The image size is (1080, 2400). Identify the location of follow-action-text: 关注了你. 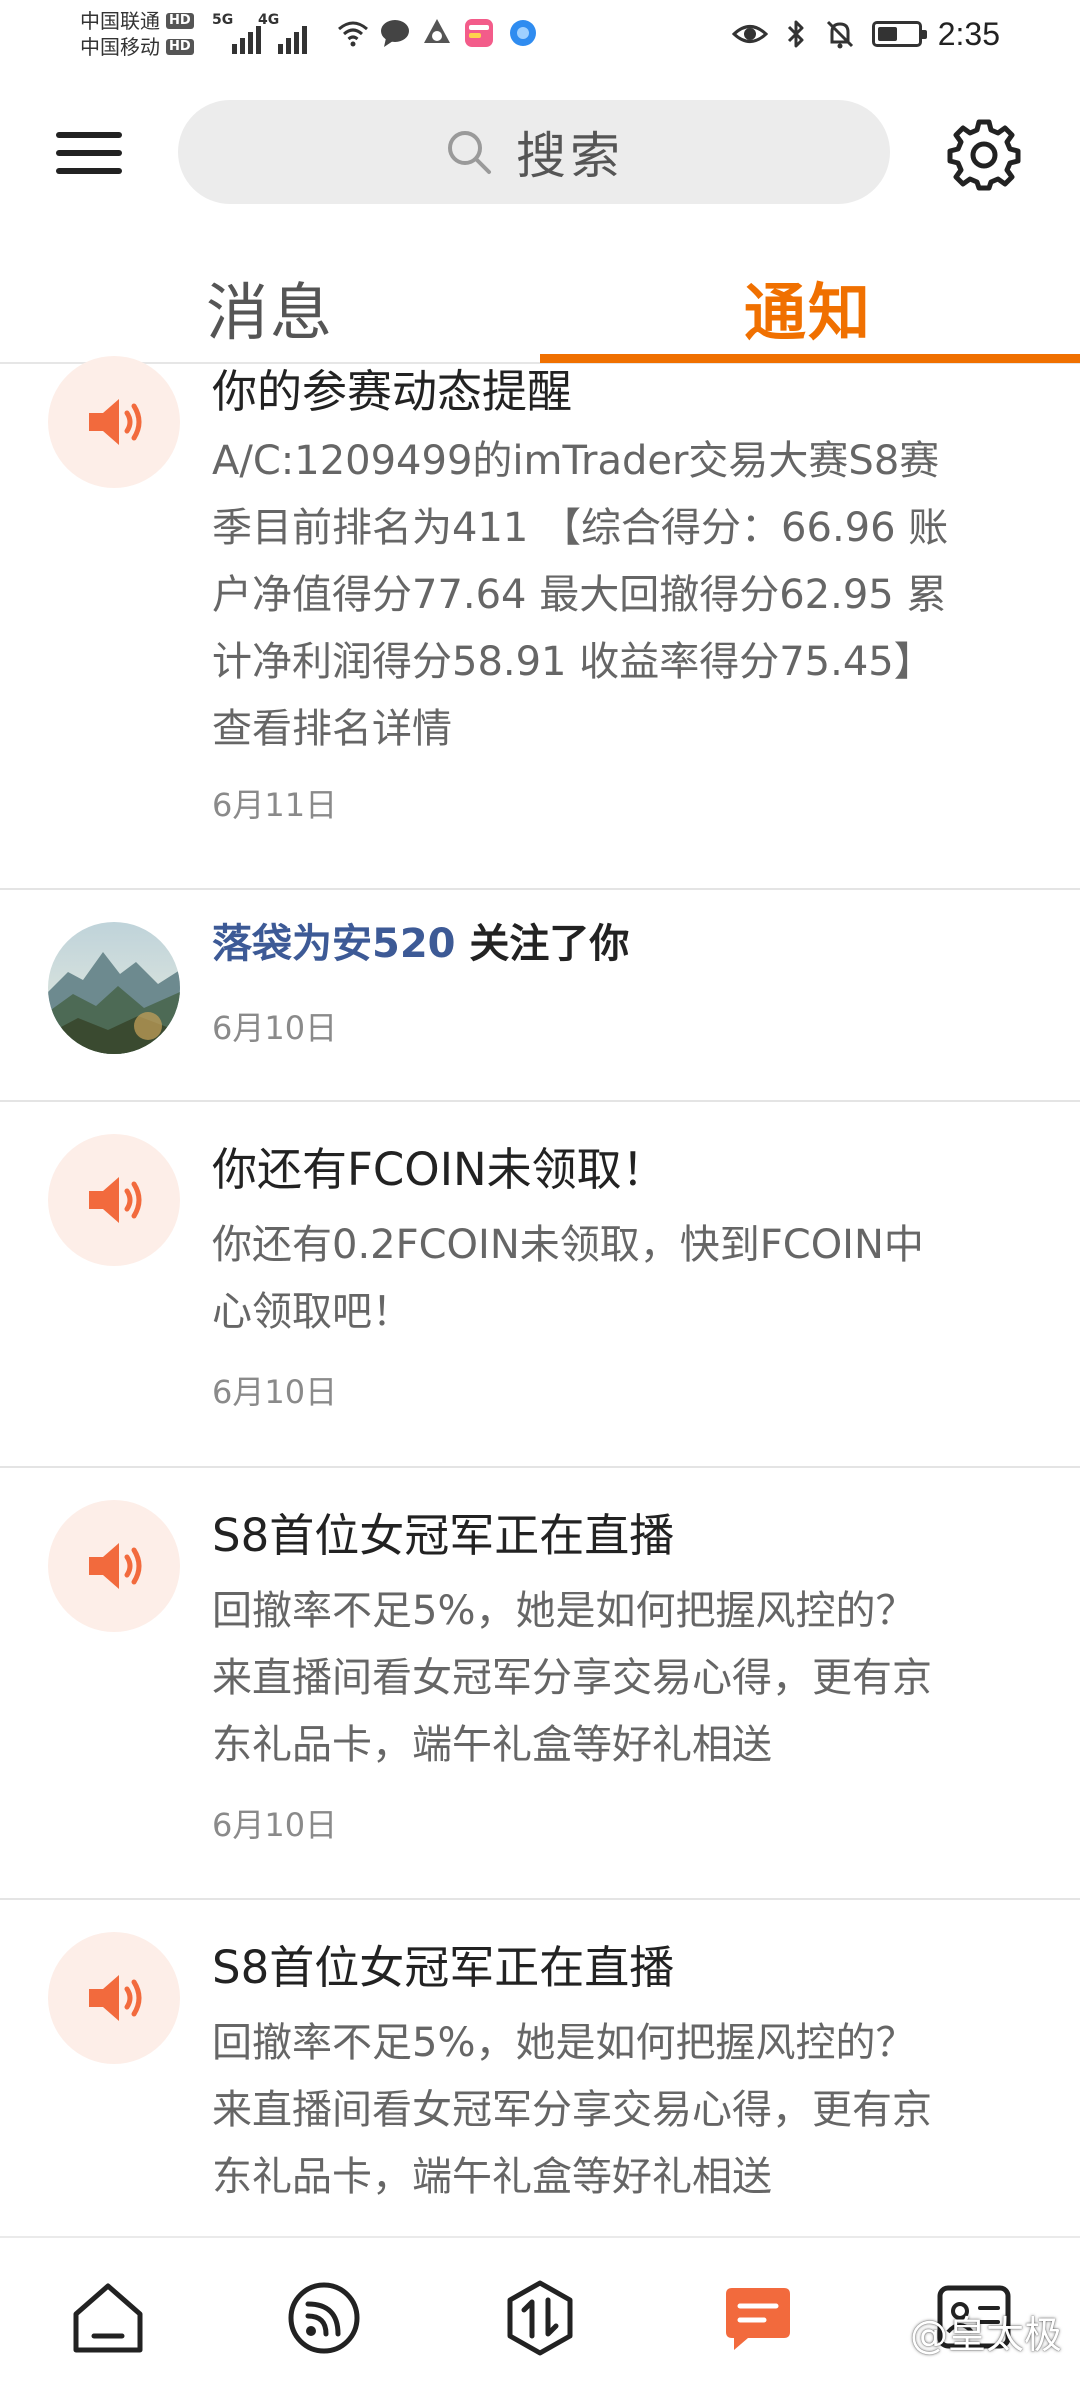
(542, 944).